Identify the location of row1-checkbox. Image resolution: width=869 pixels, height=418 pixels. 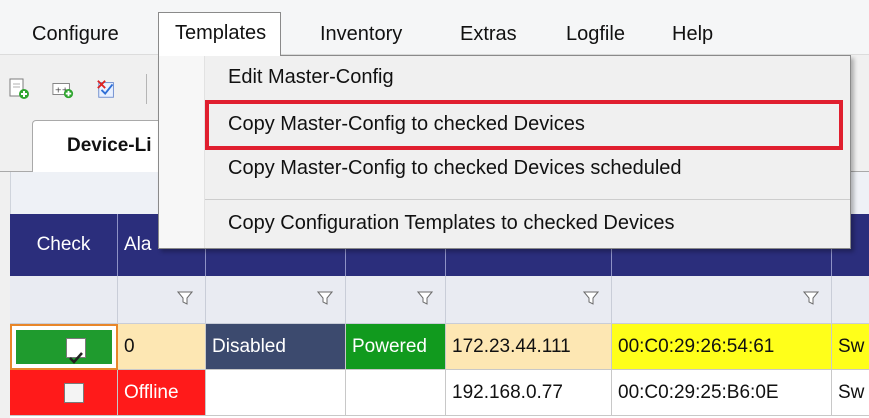
(76, 351).